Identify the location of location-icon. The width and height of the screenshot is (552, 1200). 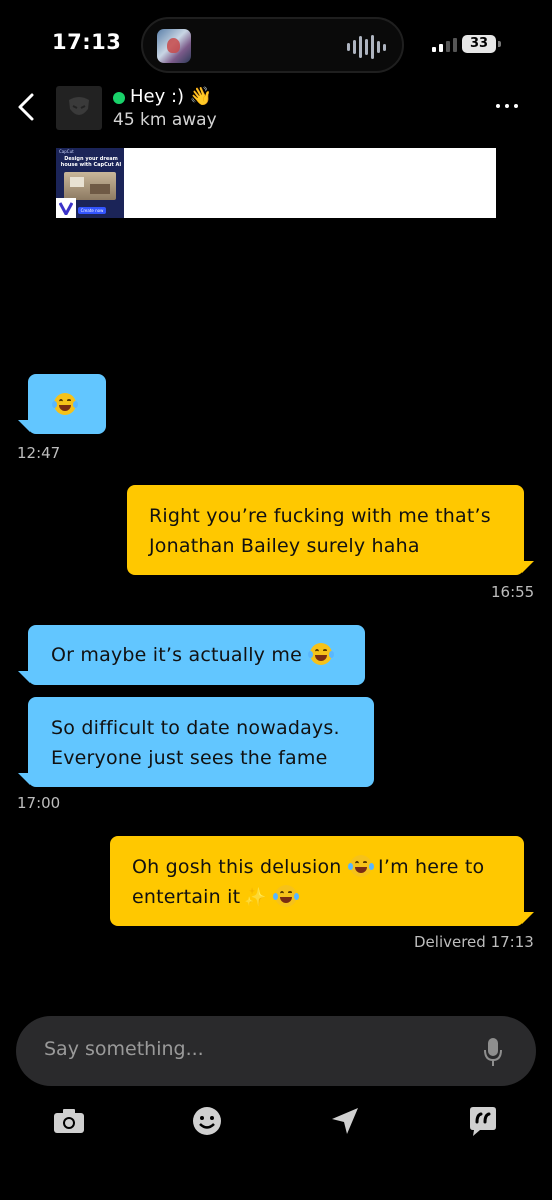
(345, 1121).